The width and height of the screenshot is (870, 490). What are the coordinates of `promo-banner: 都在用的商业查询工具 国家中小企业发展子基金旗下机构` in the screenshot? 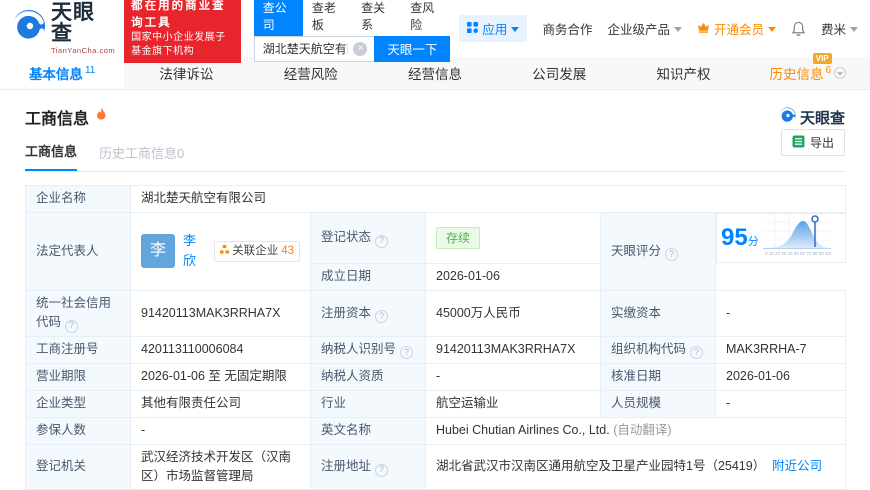 It's located at (182, 31).